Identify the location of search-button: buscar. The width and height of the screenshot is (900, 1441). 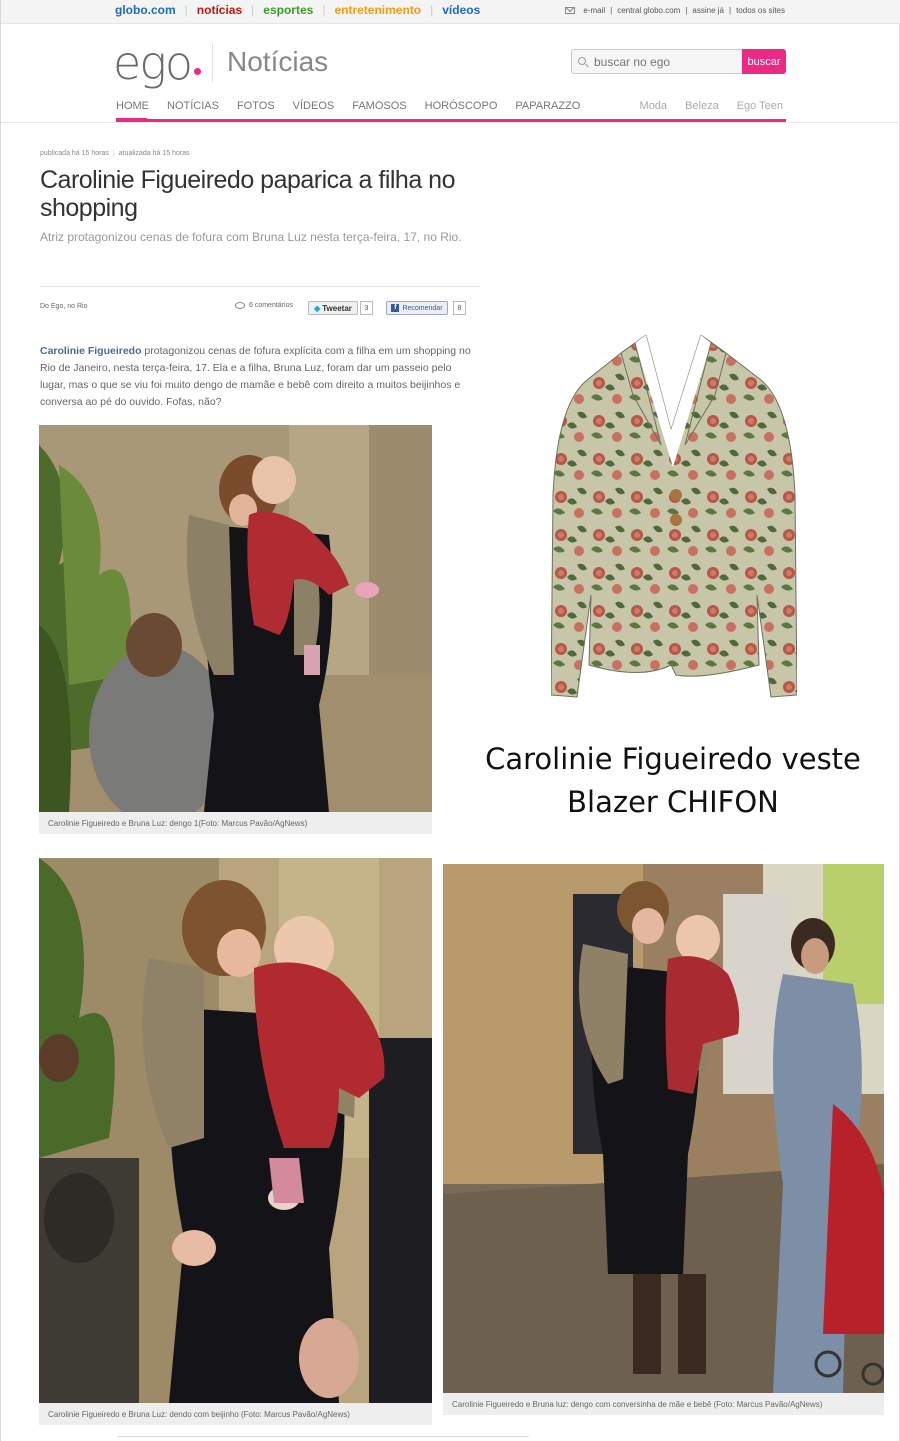
(764, 61).